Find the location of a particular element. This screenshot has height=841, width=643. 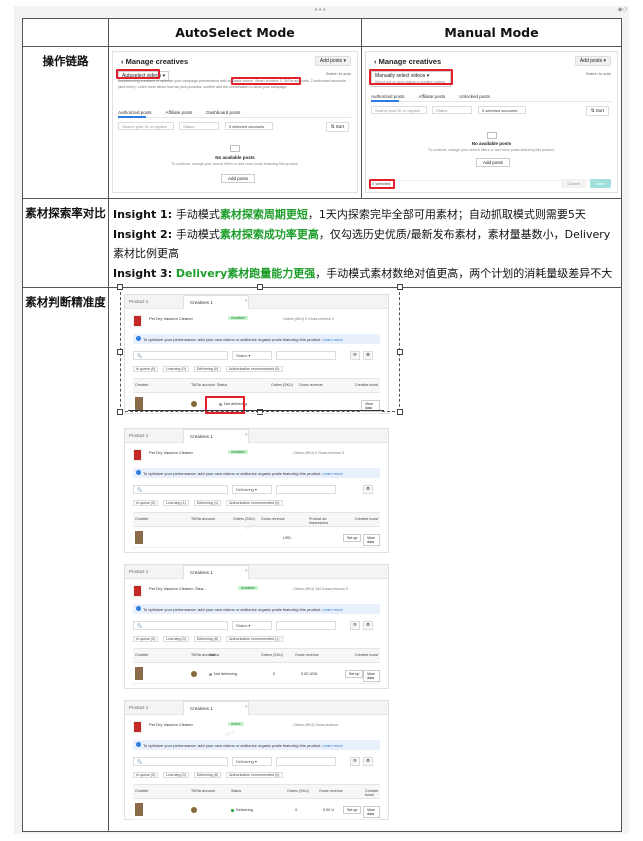

cancel-button: Cancel is located at coordinates (573, 183).